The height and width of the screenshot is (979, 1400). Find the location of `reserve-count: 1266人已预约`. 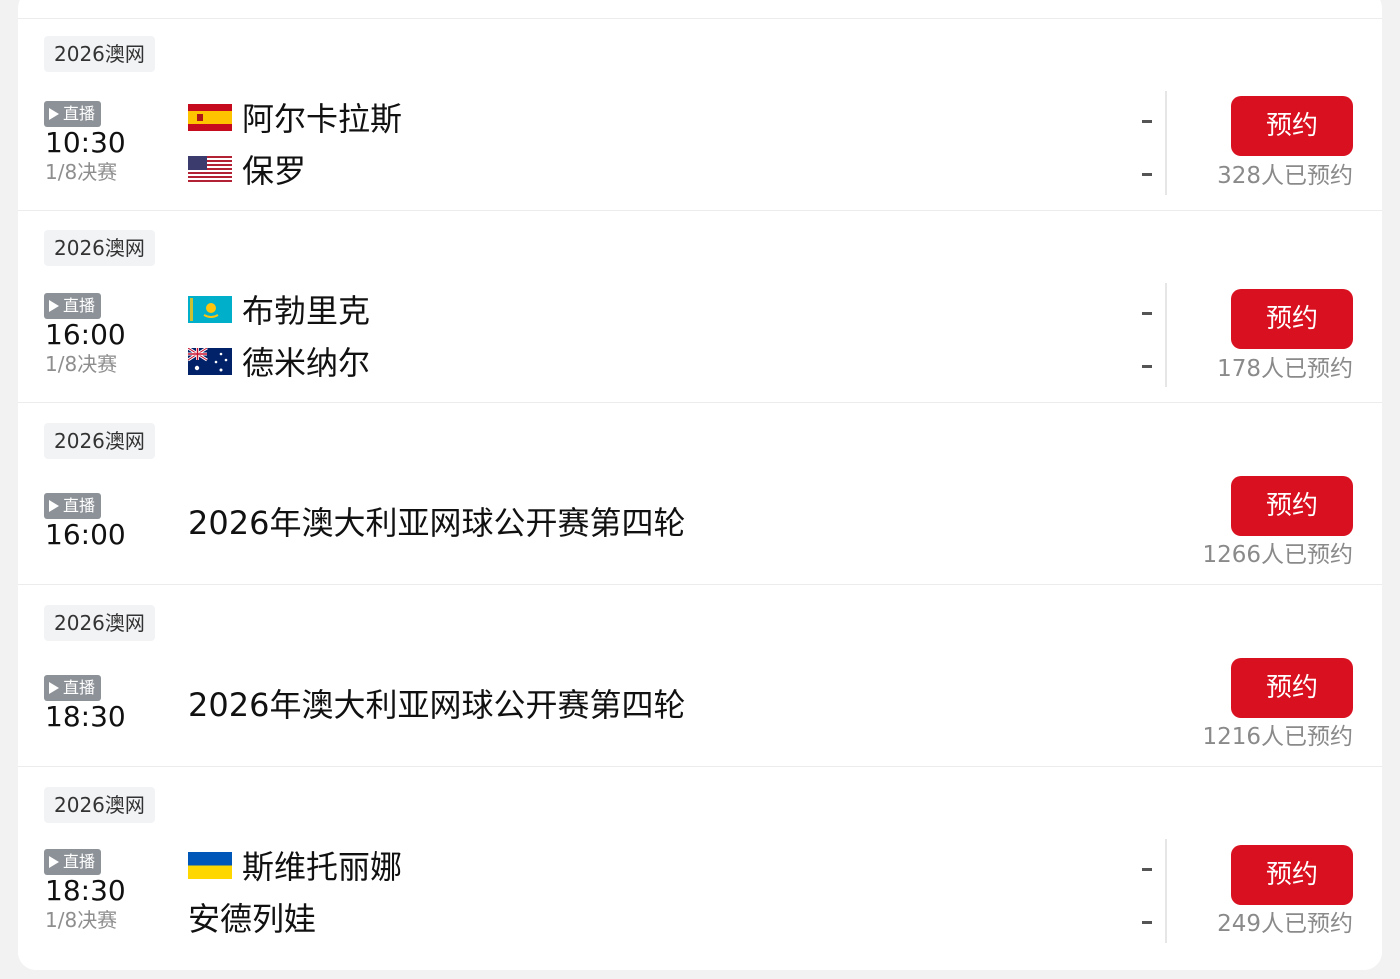

reserve-count: 1266人已预约 is located at coordinates (1277, 555).